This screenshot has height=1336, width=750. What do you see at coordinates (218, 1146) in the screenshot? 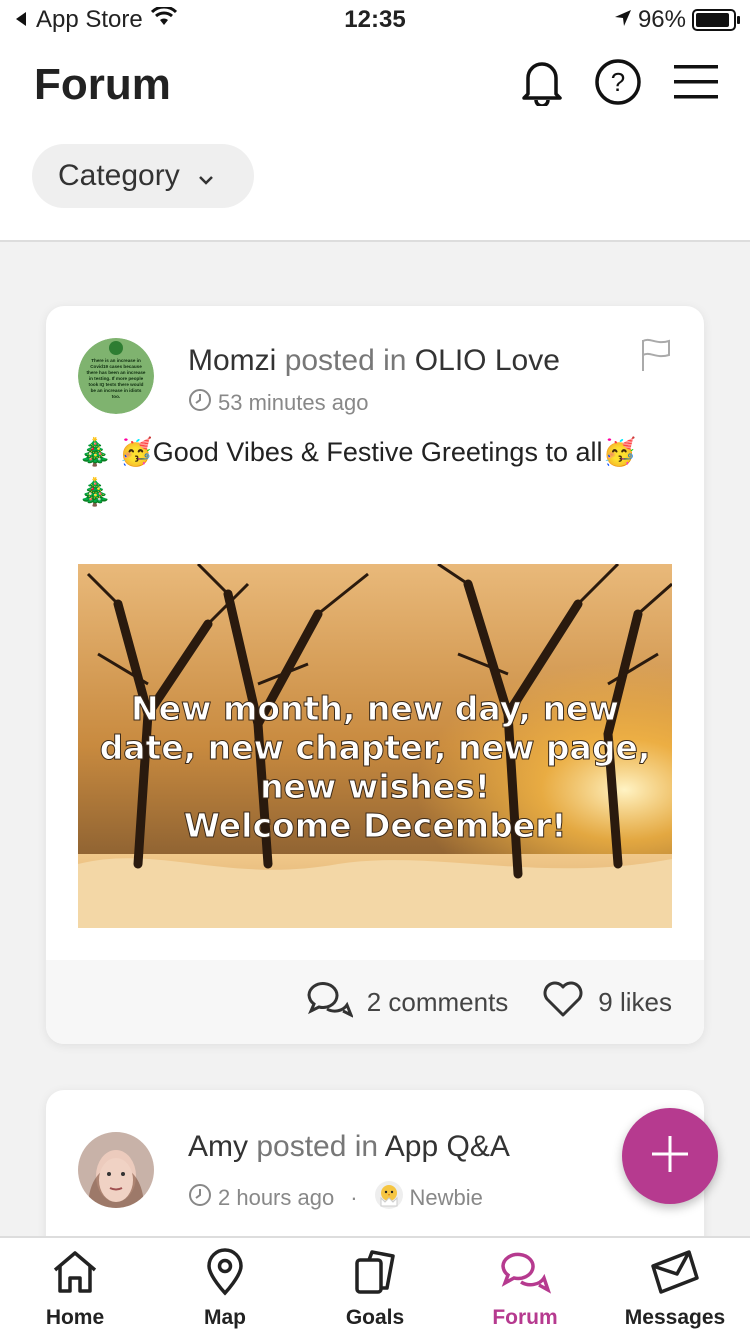
I see `post-author: Amy` at bounding box center [218, 1146].